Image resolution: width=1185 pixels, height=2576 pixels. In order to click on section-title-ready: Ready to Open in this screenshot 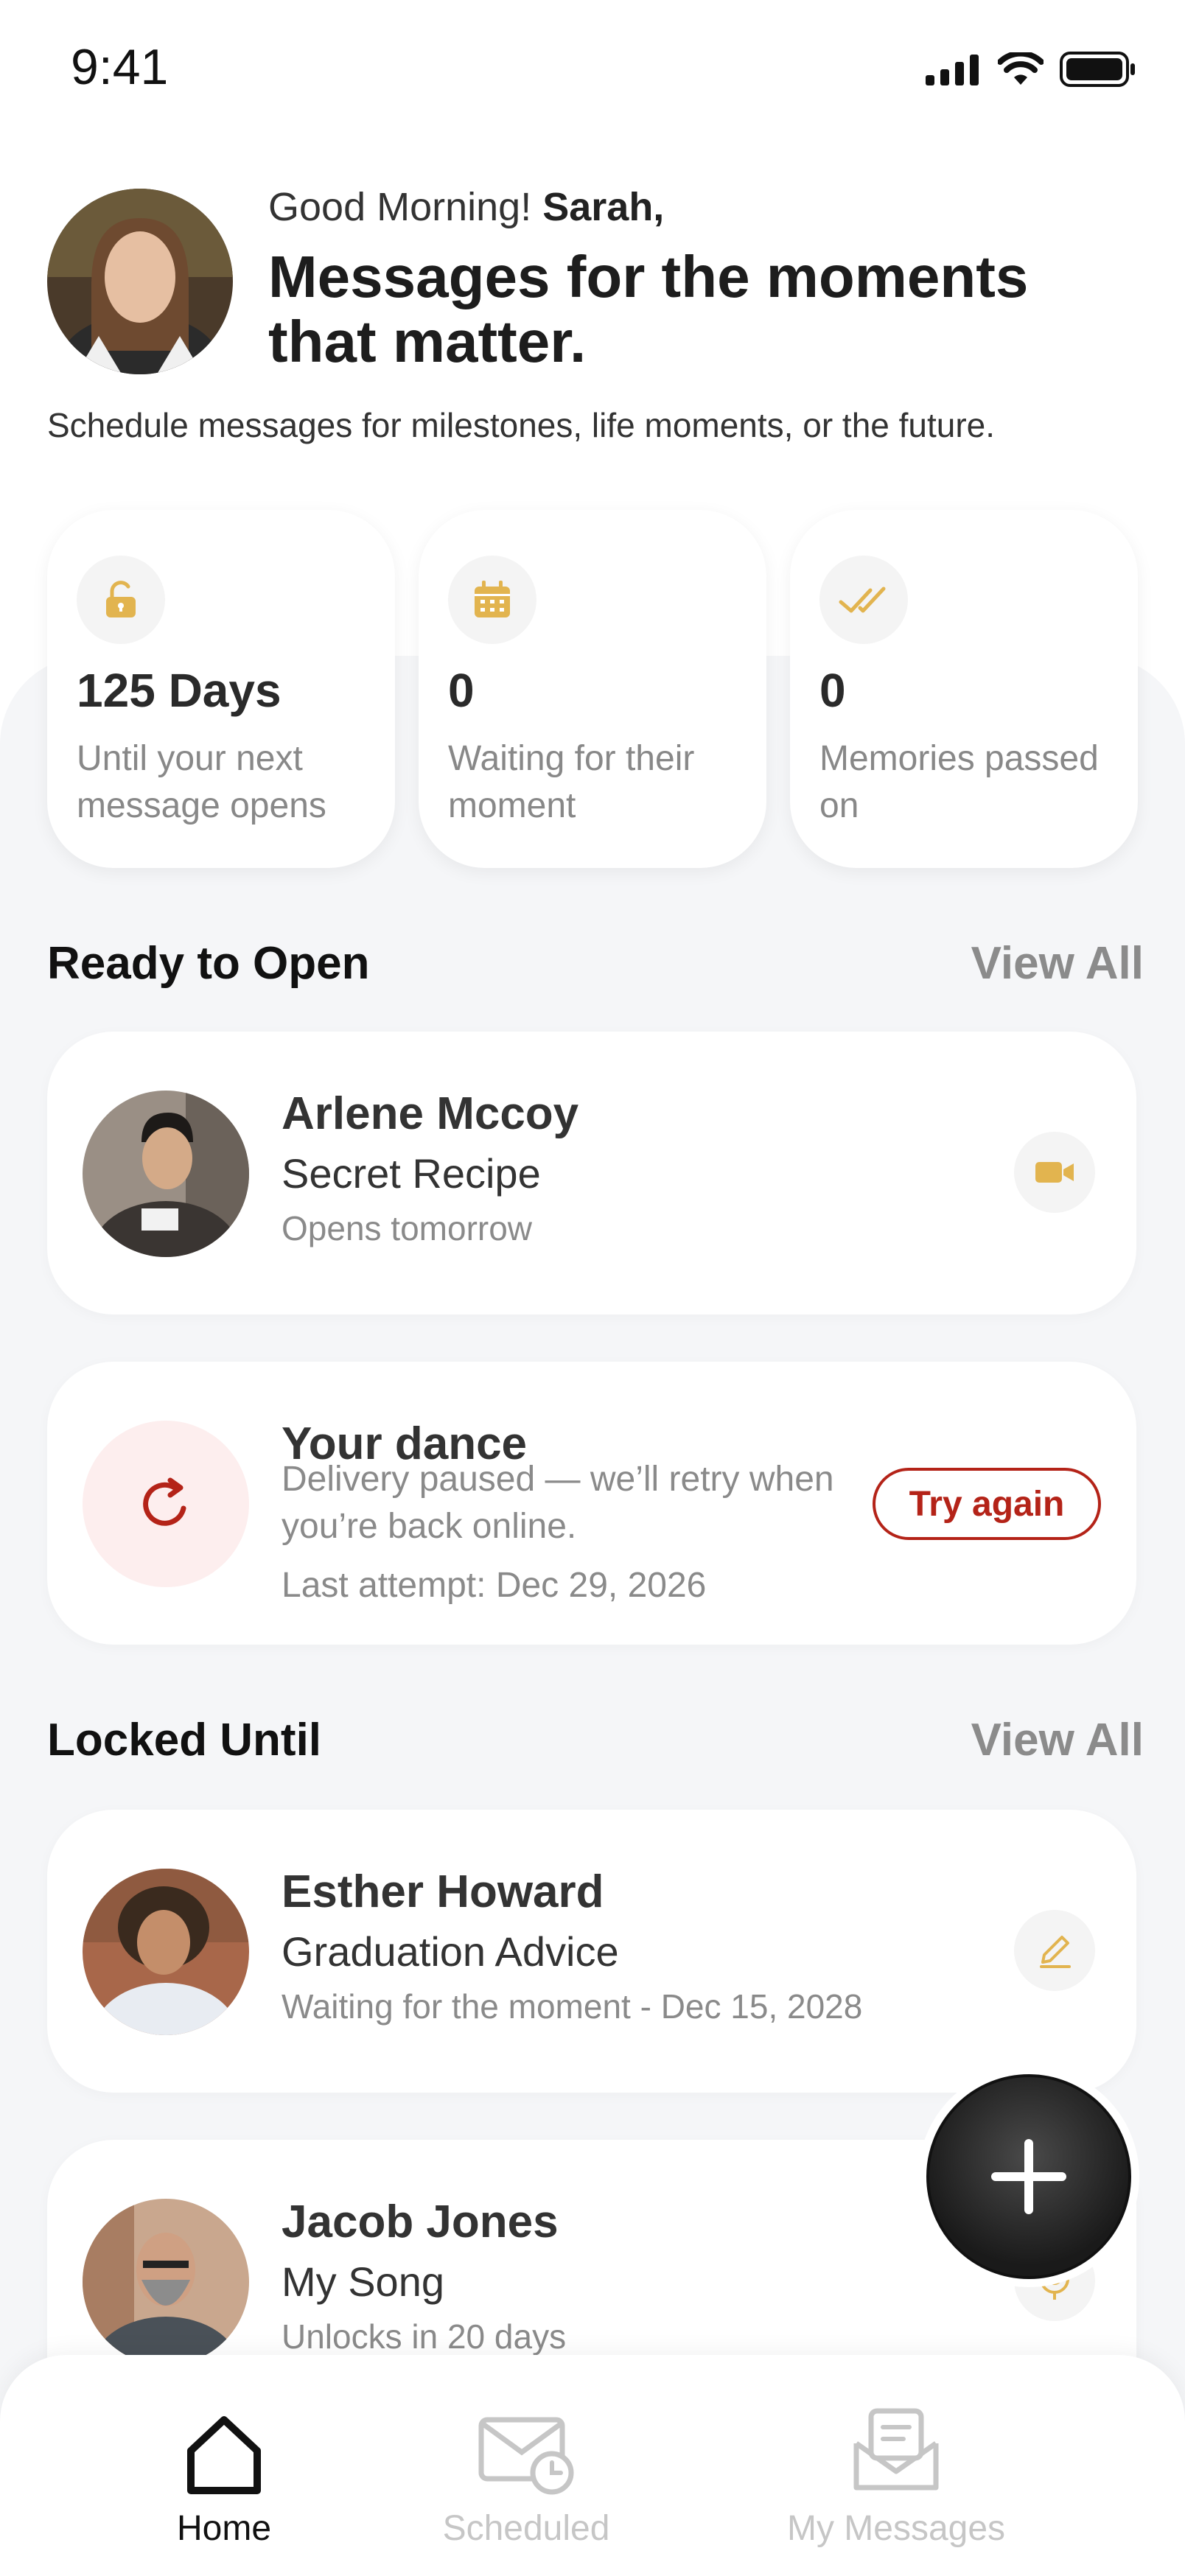, I will do `click(208, 963)`.